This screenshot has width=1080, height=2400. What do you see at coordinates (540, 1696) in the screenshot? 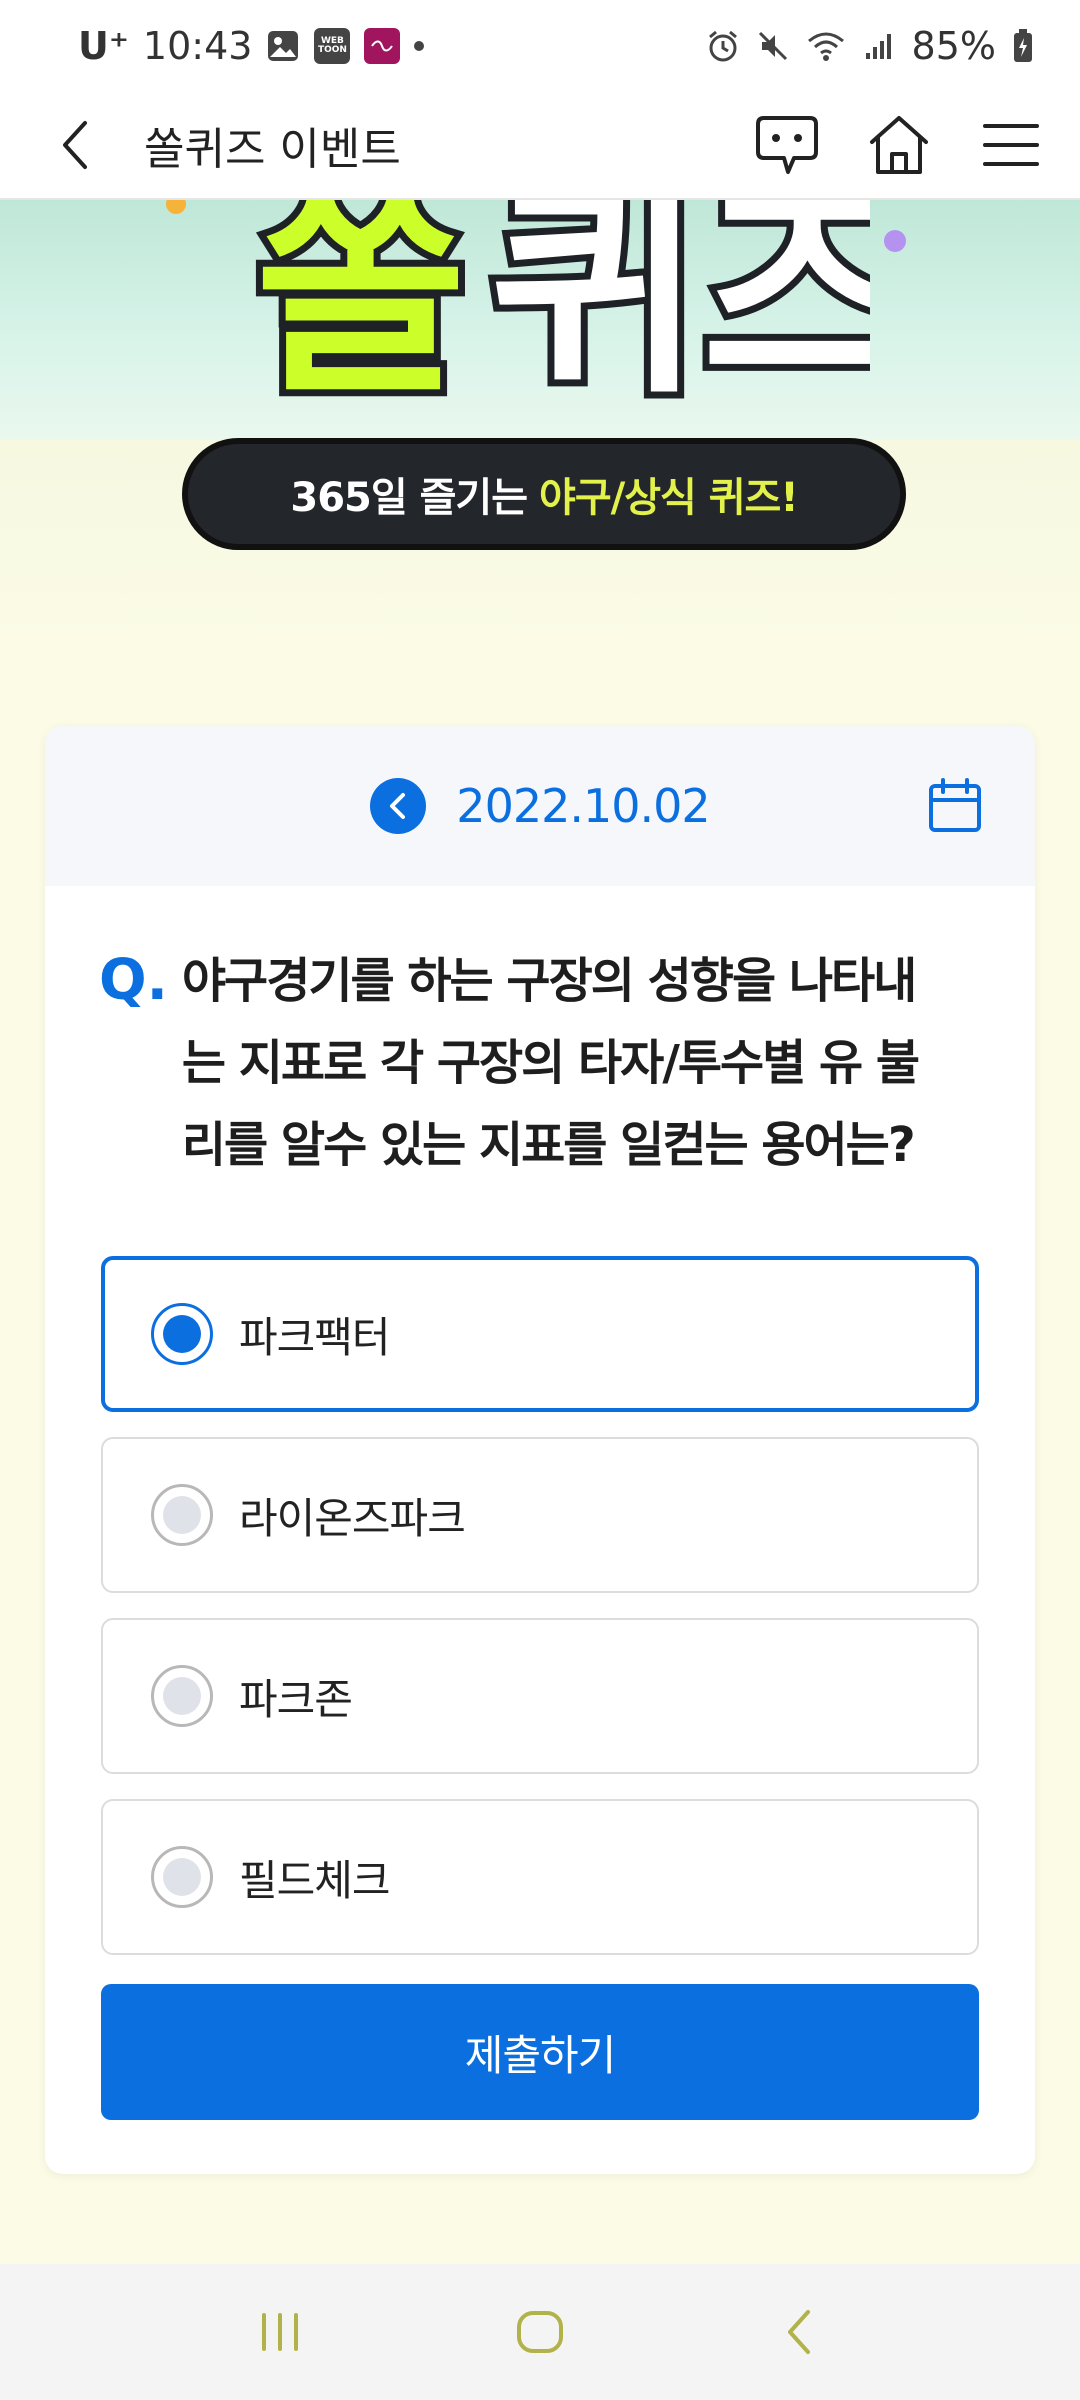
I see `answer-option-3: 파크존` at bounding box center [540, 1696].